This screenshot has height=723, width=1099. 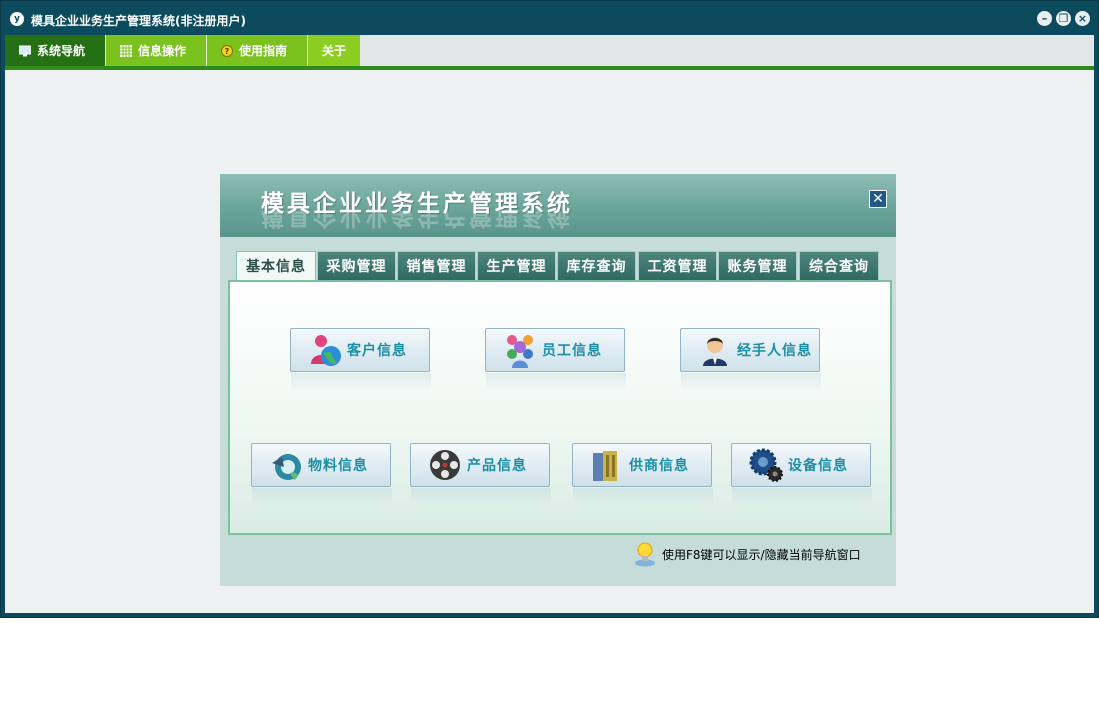 What do you see at coordinates (338, 466) in the screenshot?
I see `button-label: 物料信息` at bounding box center [338, 466].